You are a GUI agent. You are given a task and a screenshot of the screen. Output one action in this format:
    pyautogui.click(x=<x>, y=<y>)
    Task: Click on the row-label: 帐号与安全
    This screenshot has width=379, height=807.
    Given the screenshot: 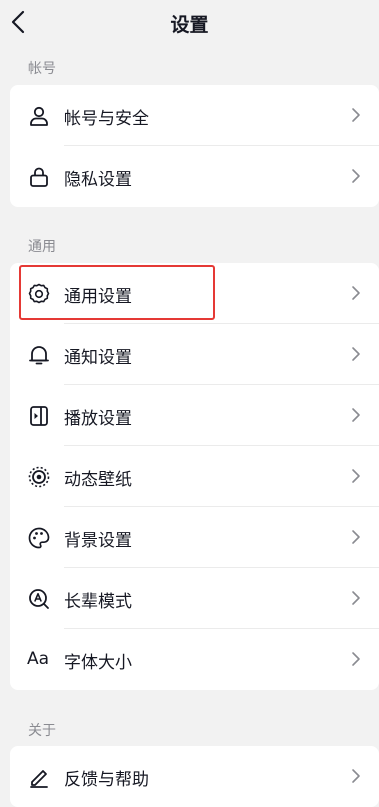 What is the action you would take?
    pyautogui.click(x=106, y=119)
    